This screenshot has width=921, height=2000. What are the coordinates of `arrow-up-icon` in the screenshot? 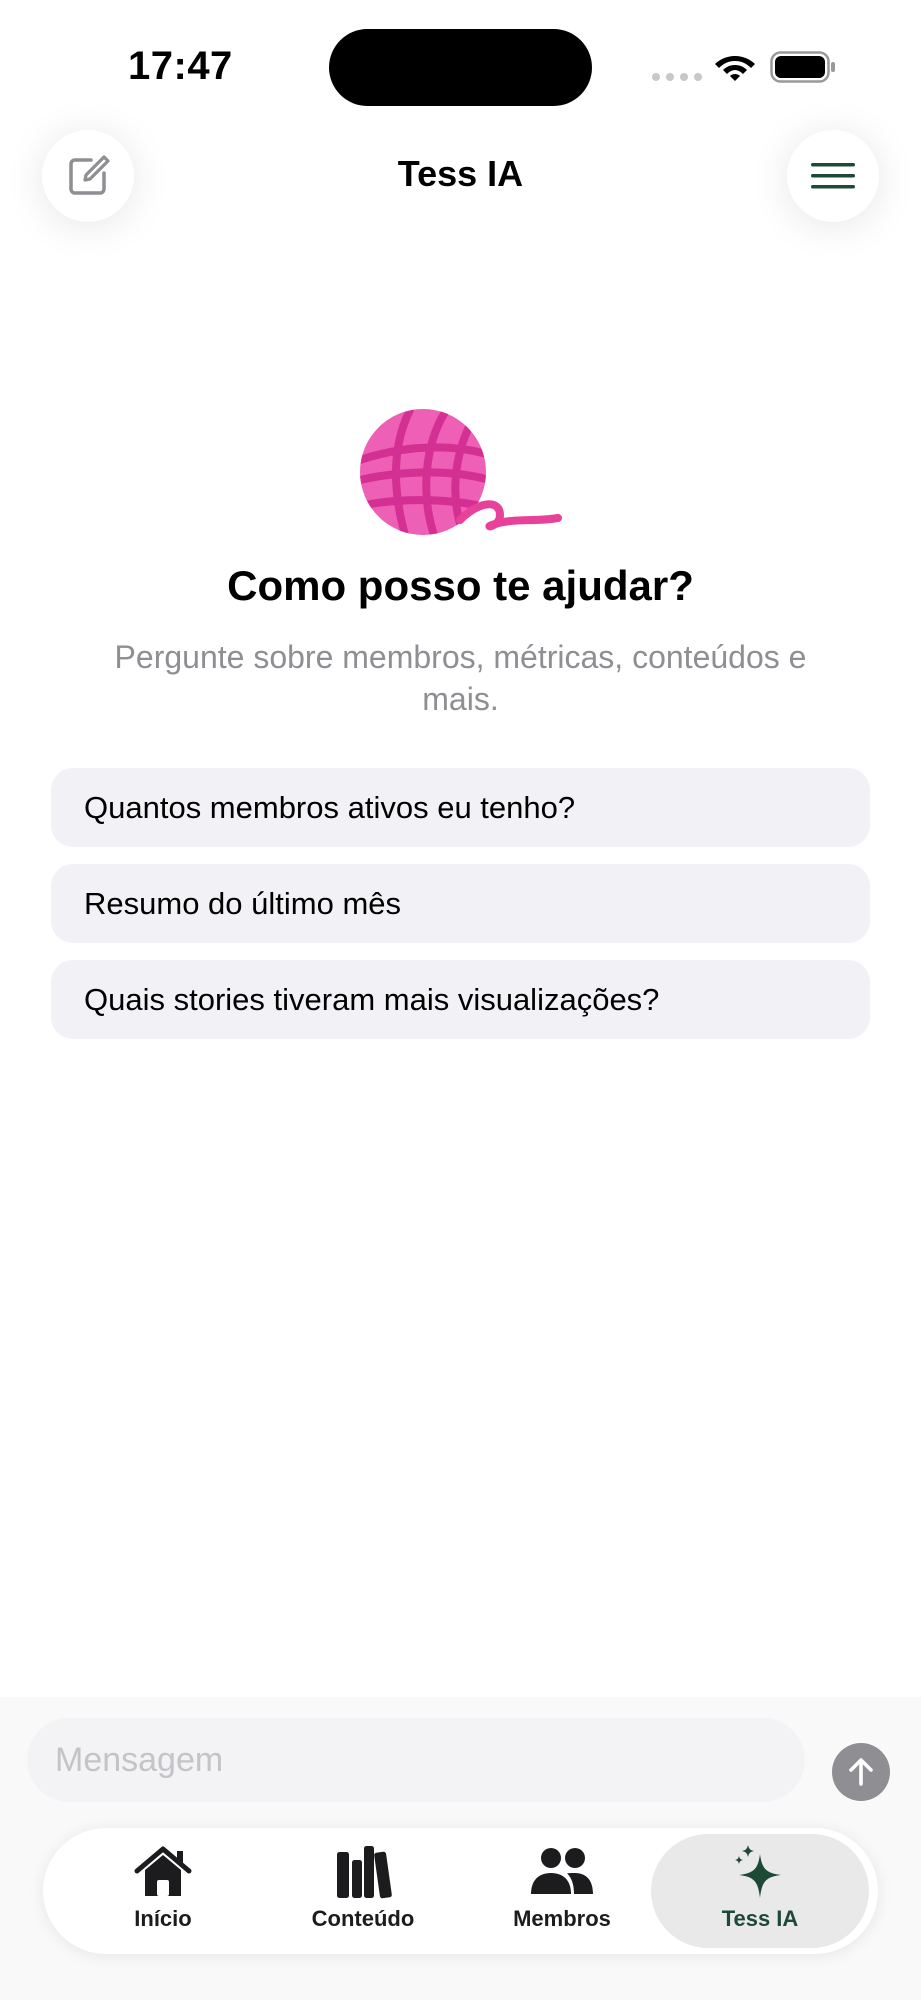 It's located at (861, 1772).